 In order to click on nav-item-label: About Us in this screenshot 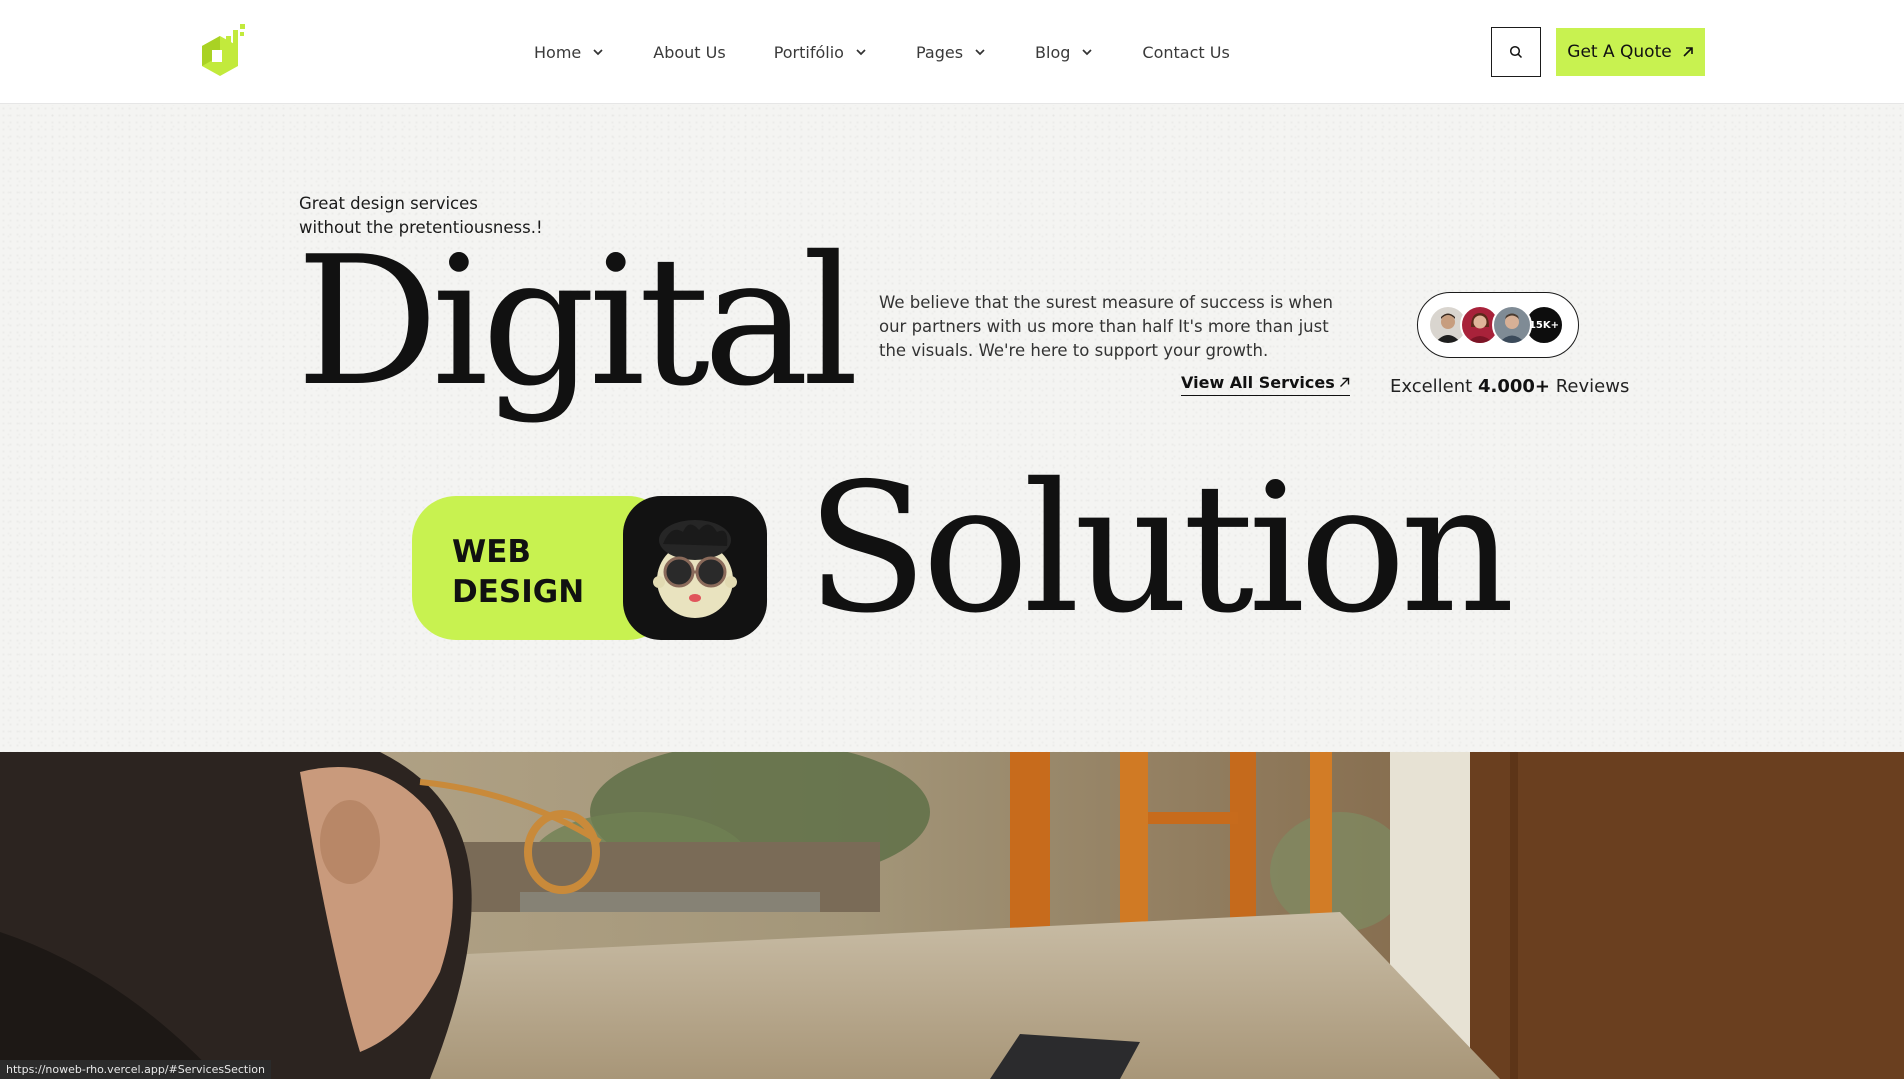, I will do `click(689, 52)`.